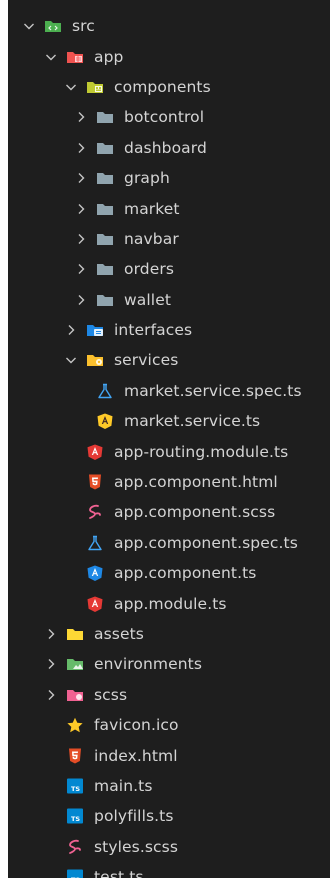  Describe the element at coordinates (169, 786) in the screenshot. I see `file-row-main-ts: TS main.ts` at that location.